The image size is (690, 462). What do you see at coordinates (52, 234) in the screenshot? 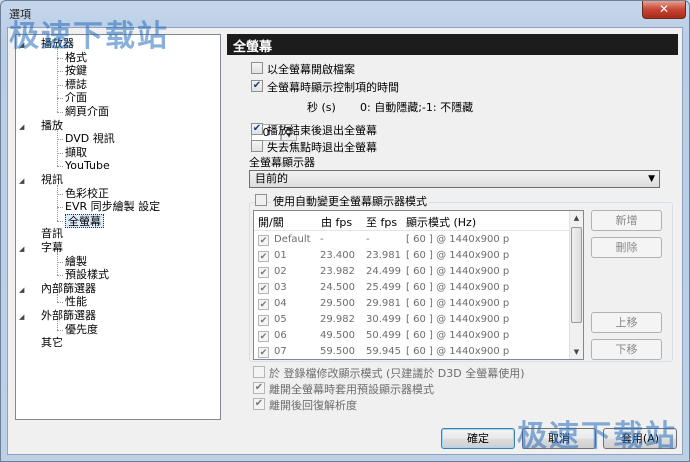
I see `tree-item: 音訊` at bounding box center [52, 234].